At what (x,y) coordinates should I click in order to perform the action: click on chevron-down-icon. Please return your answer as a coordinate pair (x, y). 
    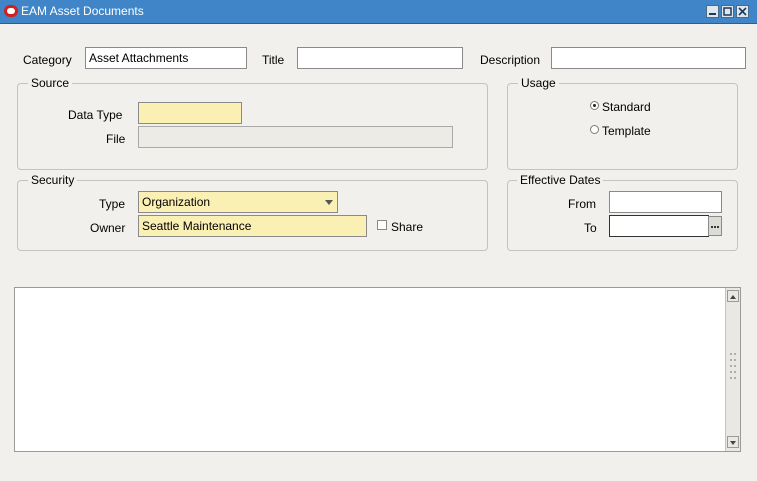
    Looking at the image, I should click on (329, 202).